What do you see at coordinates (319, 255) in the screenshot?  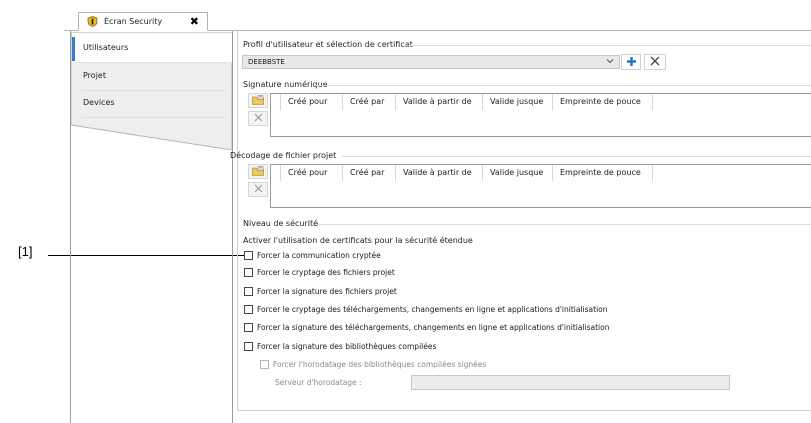 I see `checkbox-label: Forcer la communication cryptée` at bounding box center [319, 255].